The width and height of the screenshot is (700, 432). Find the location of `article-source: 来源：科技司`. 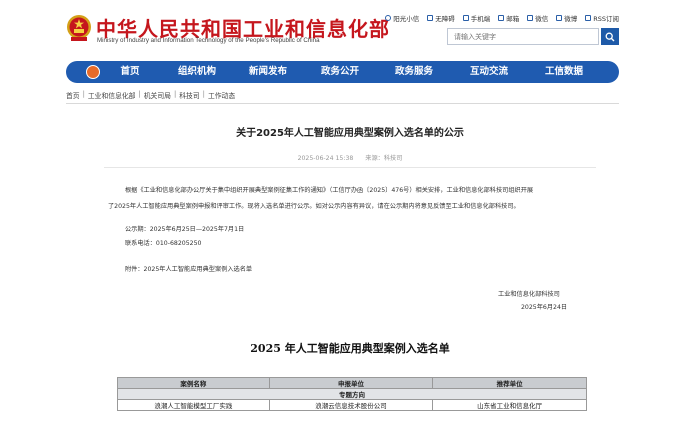

article-source: 来源：科技司 is located at coordinates (384, 158).